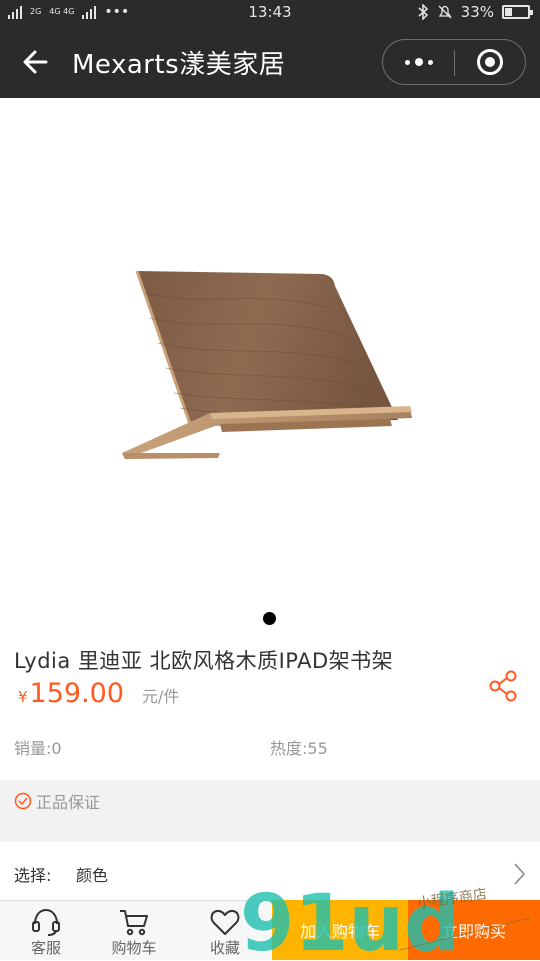 Image resolution: width=540 pixels, height=961 pixels. I want to click on product-image, so click(267, 364).